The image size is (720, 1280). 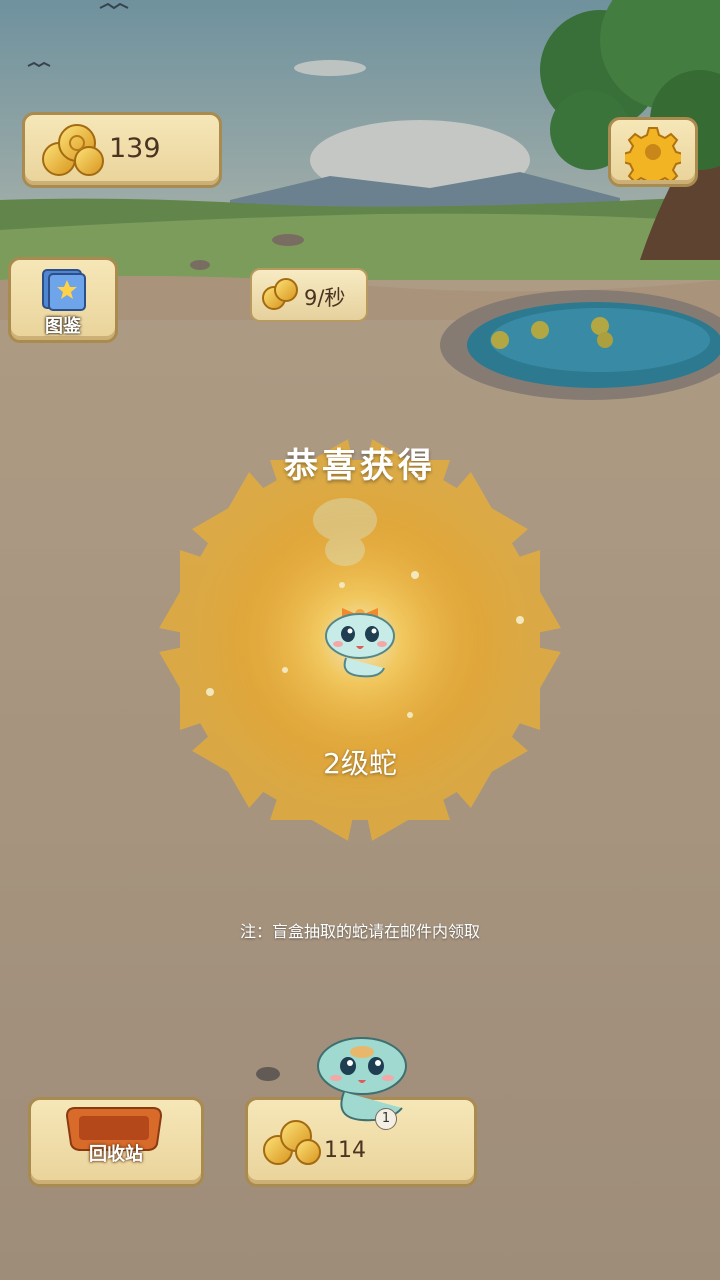 I want to click on buy-price: 114, so click(x=345, y=1150).